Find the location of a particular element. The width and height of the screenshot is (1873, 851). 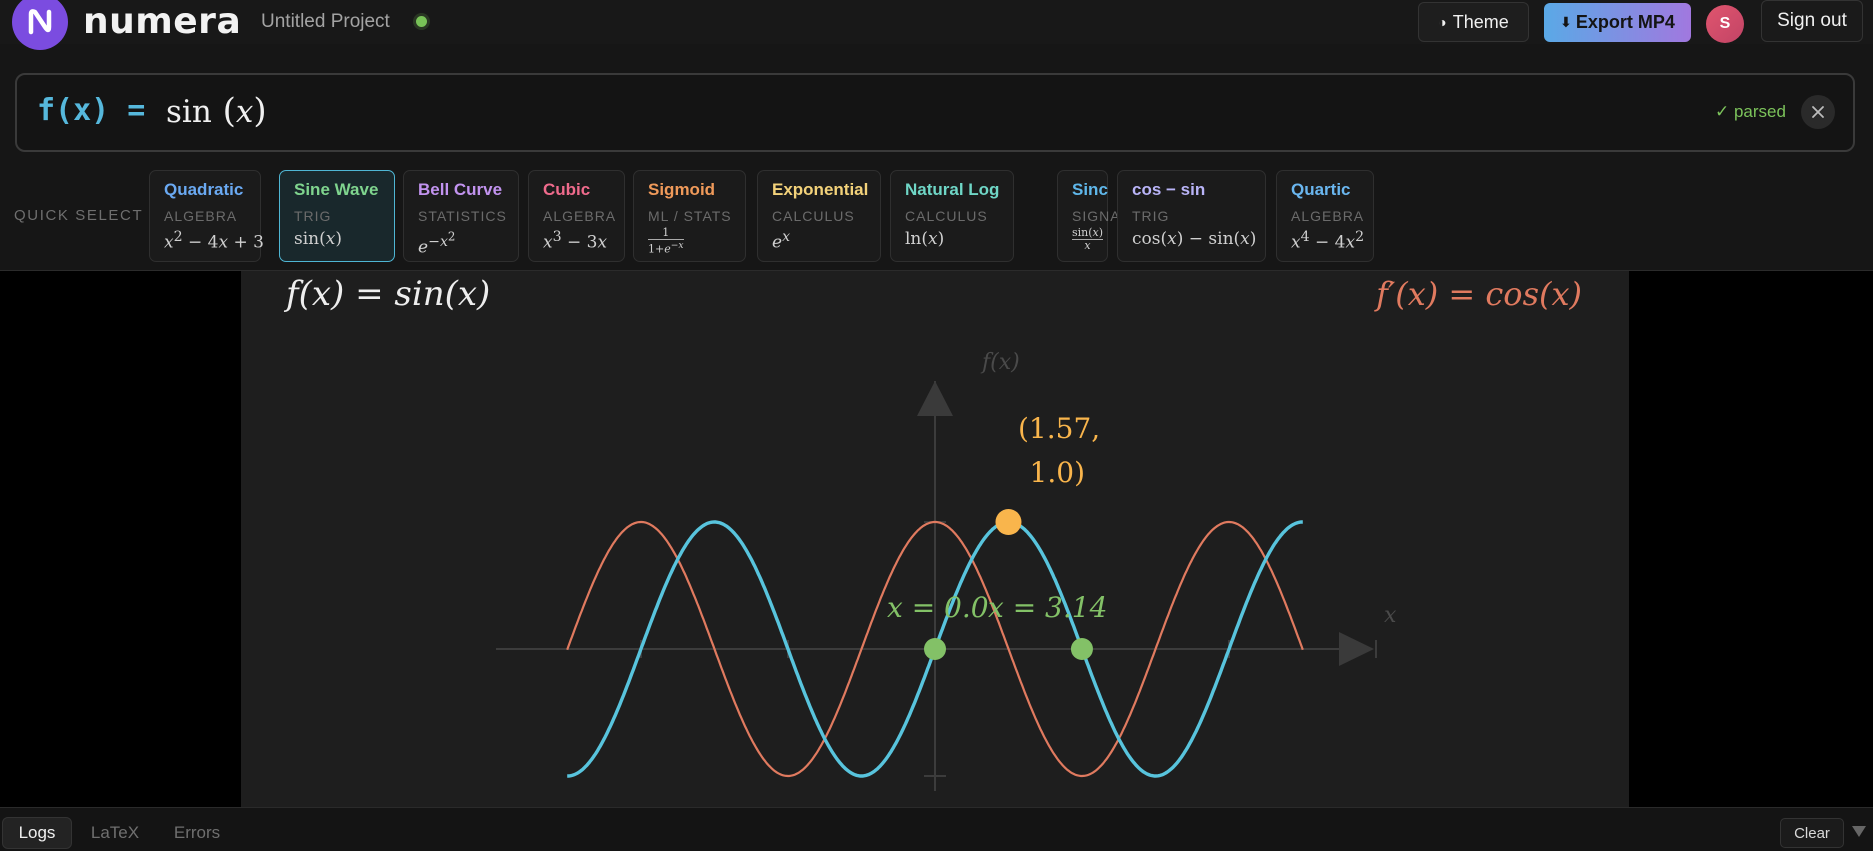

clear-formula-button is located at coordinates (1818, 112).